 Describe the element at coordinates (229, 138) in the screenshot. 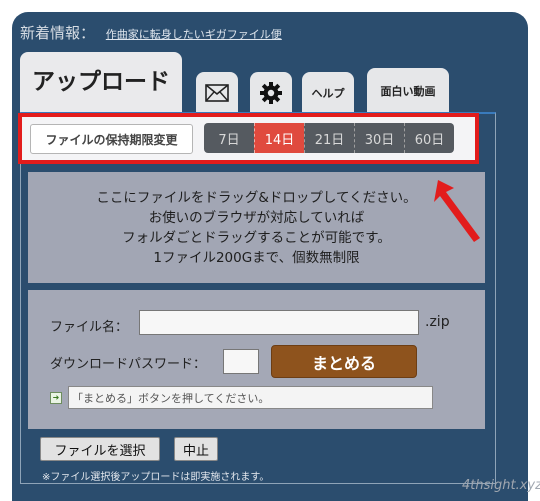

I see `retention-day-7: 7日` at that location.